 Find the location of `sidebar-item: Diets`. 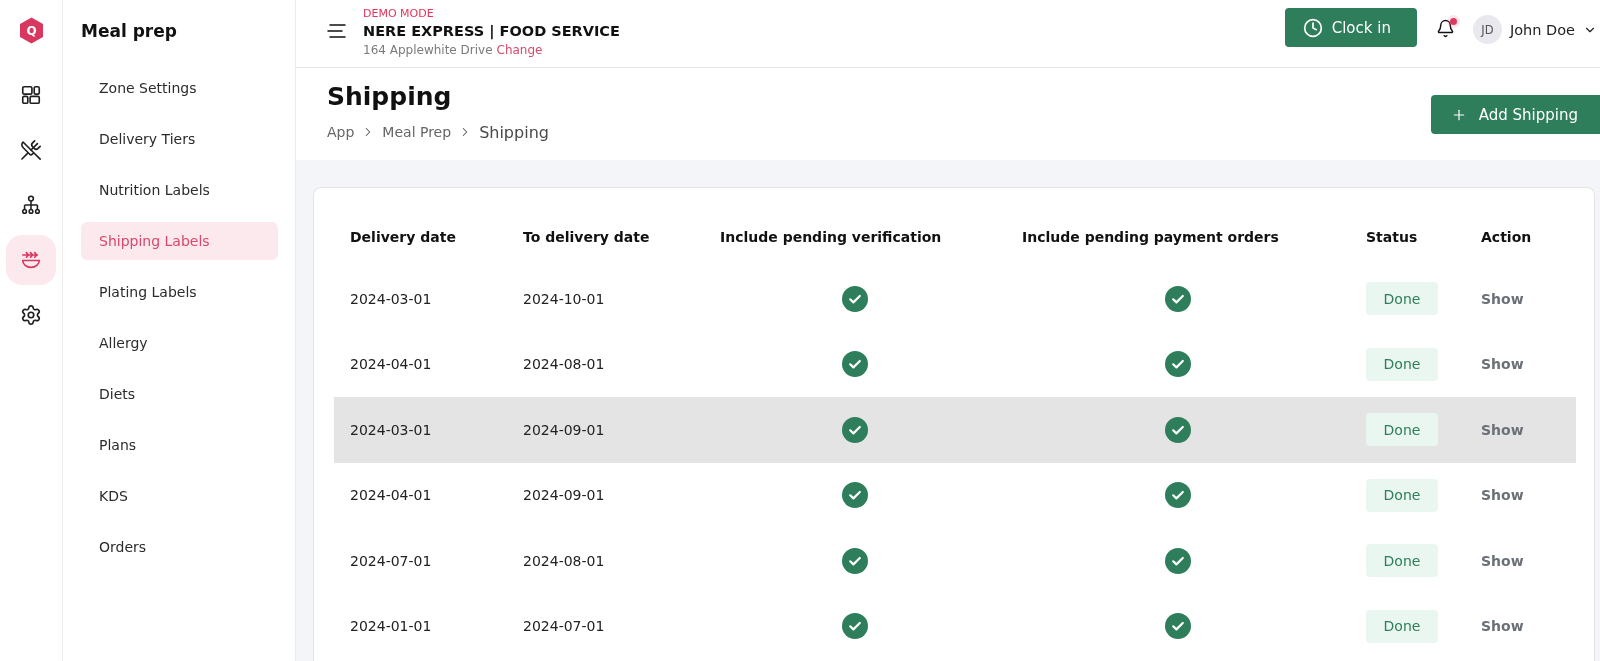

sidebar-item: Diets is located at coordinates (179, 394).